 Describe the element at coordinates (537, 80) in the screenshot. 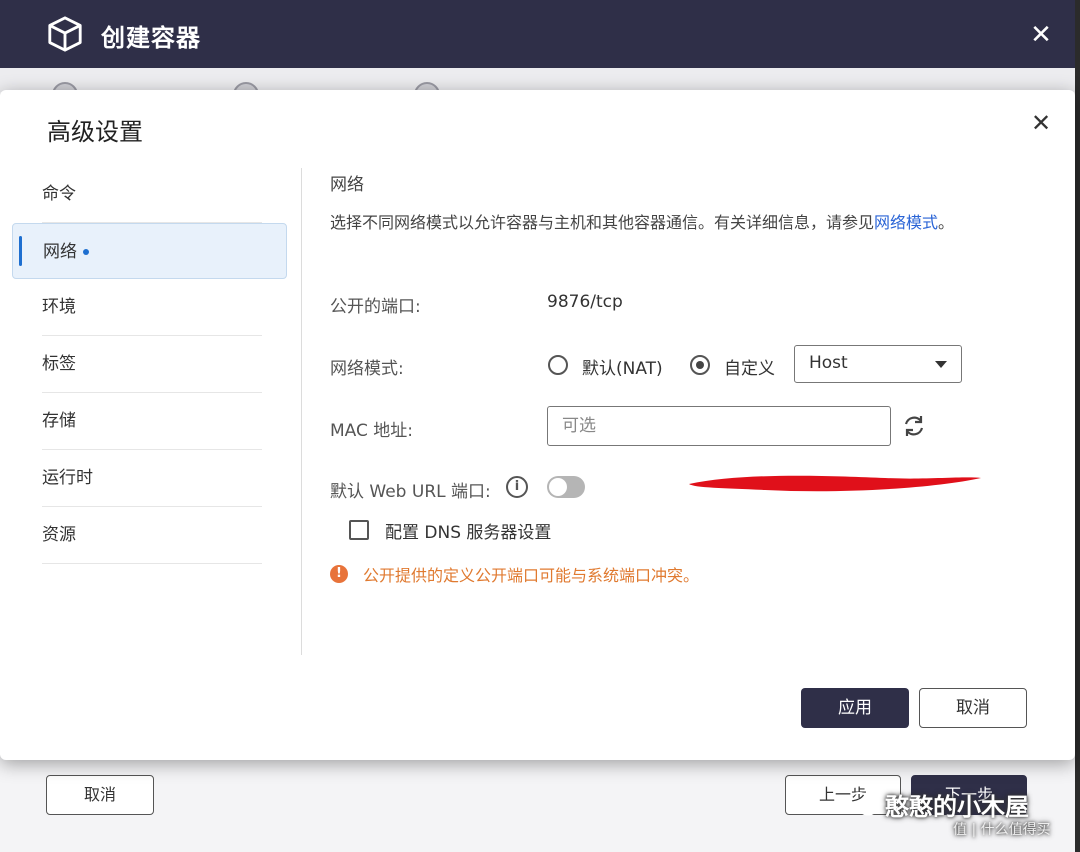

I see `stepper-bar` at that location.